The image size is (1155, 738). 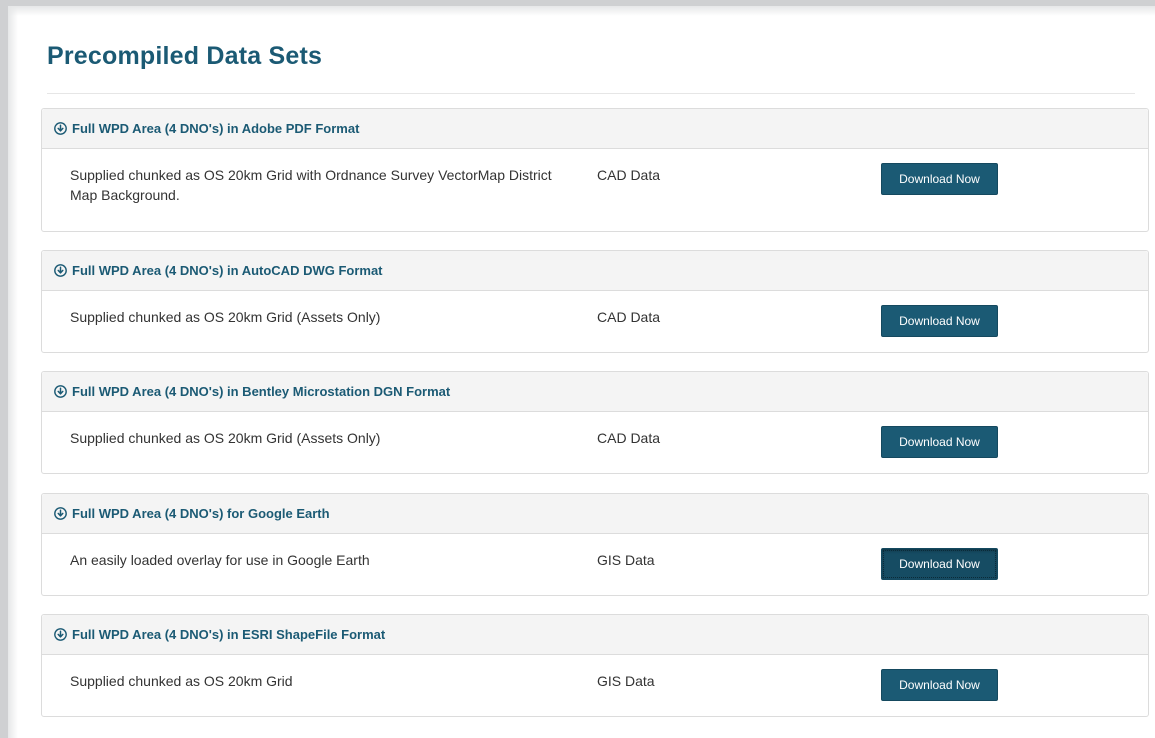 What do you see at coordinates (201, 513) in the screenshot?
I see `dataset-title: Full WPD Area (4 DNO's) for Google Earth` at bounding box center [201, 513].